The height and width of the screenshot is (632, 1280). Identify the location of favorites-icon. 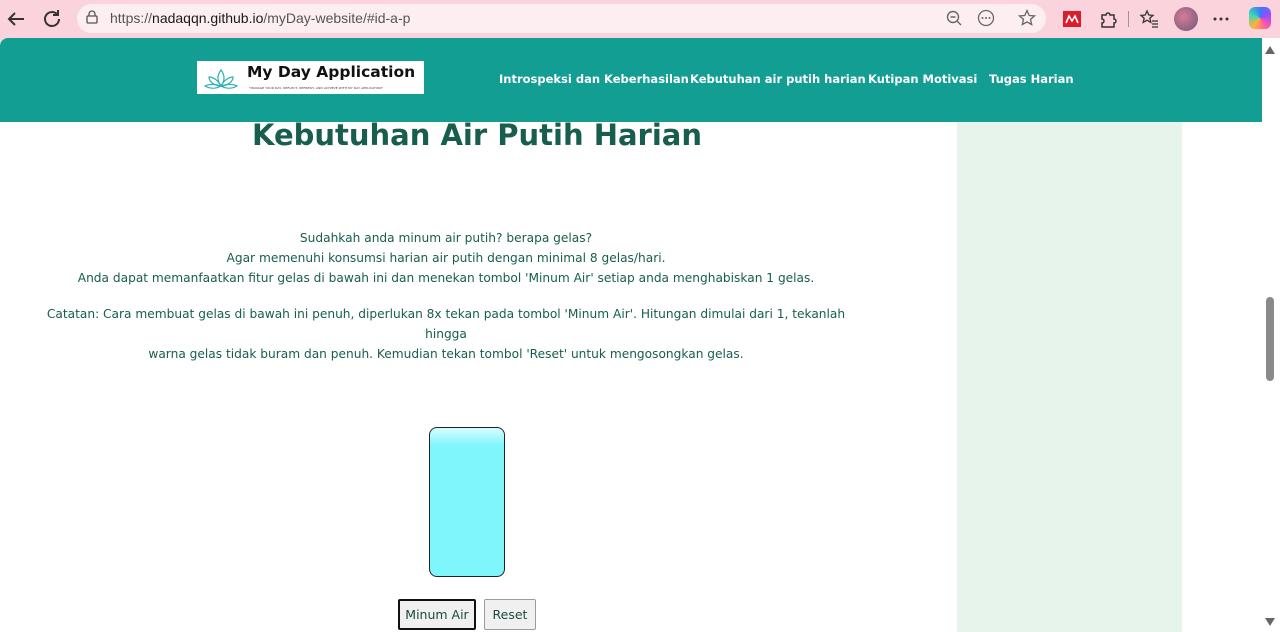
(1149, 19).